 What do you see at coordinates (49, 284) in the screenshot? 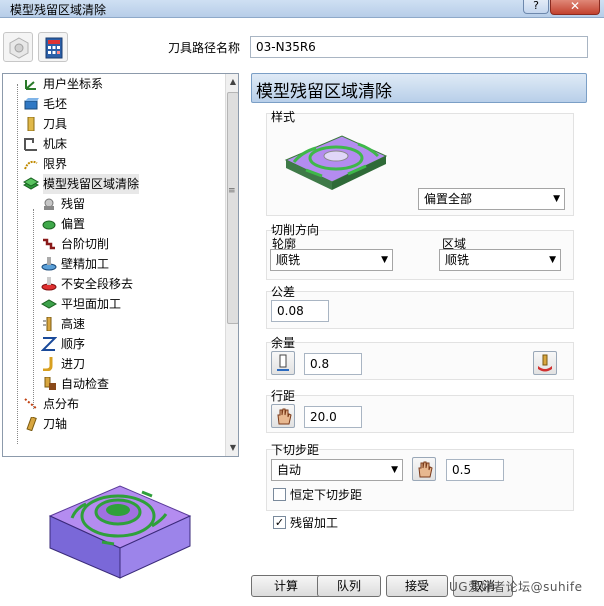
I see `unsafe-remove-icon` at bounding box center [49, 284].